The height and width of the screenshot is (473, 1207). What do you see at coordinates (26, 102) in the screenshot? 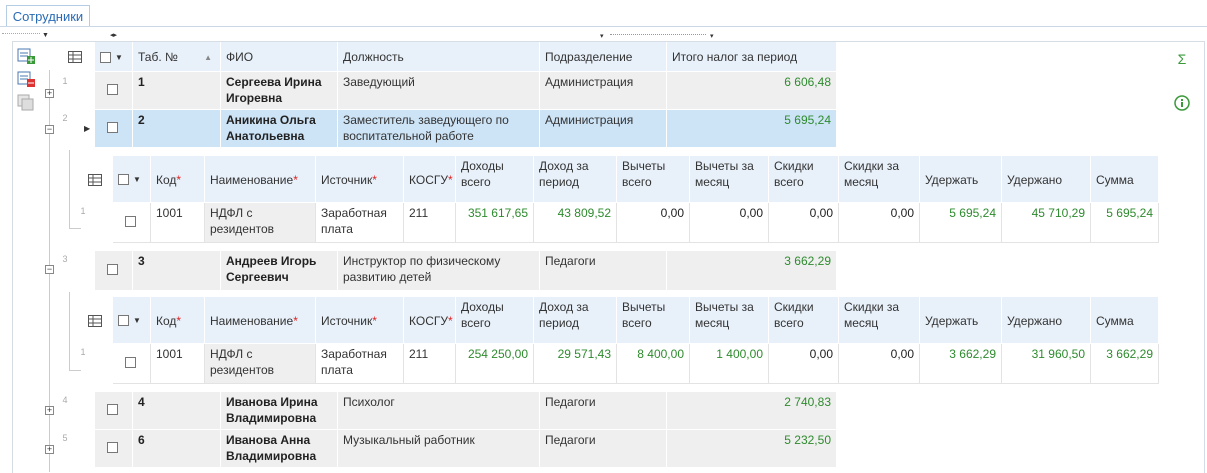
I see `copy-row-button` at bounding box center [26, 102].